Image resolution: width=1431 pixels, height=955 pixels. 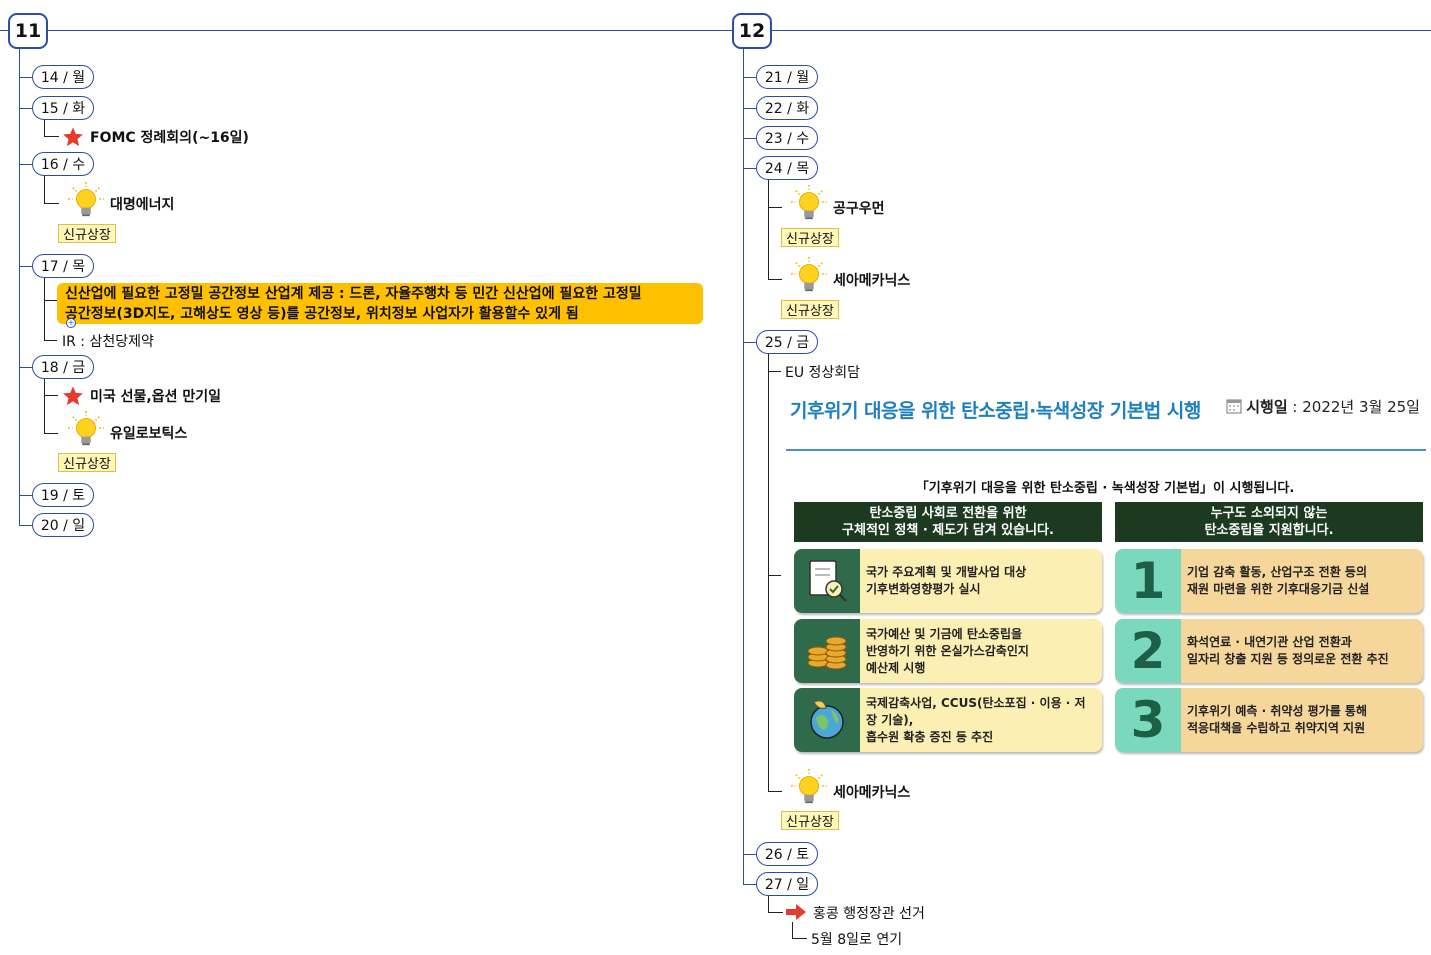 I want to click on event-us-futures-expiry: 미국 선물,옵션 만기일, so click(x=155, y=396).